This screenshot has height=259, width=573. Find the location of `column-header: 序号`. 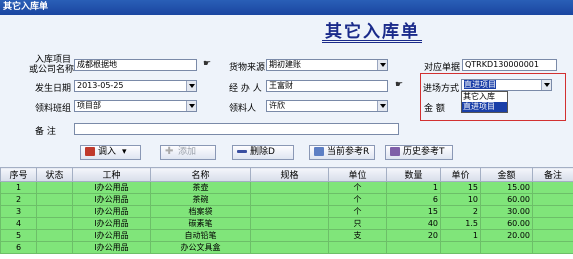

column-header: 序号 is located at coordinates (18, 174).